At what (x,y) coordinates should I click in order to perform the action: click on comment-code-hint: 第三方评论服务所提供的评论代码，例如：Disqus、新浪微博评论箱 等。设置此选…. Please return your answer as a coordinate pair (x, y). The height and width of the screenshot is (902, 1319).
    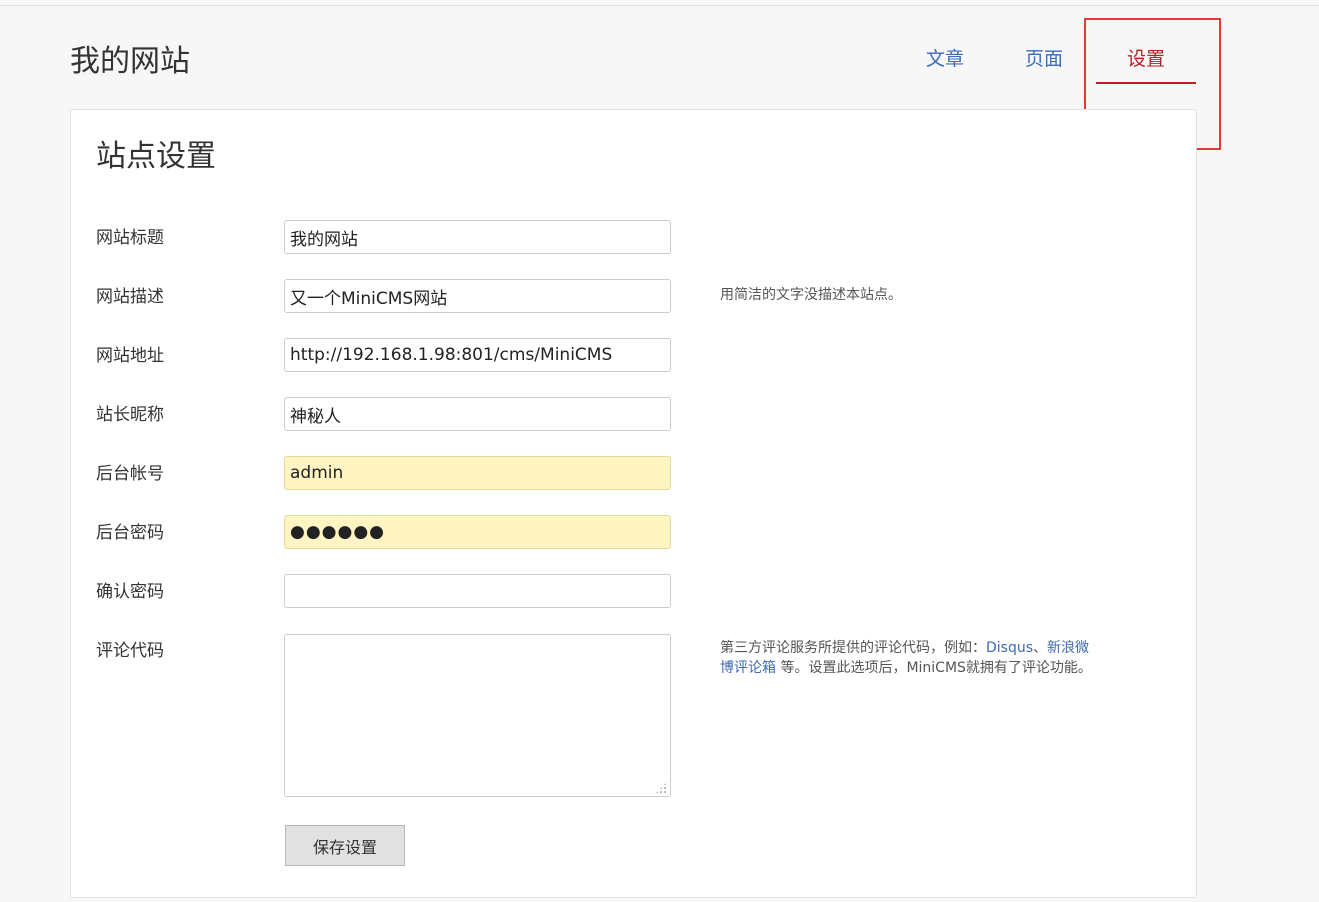
    Looking at the image, I should click on (910, 658).